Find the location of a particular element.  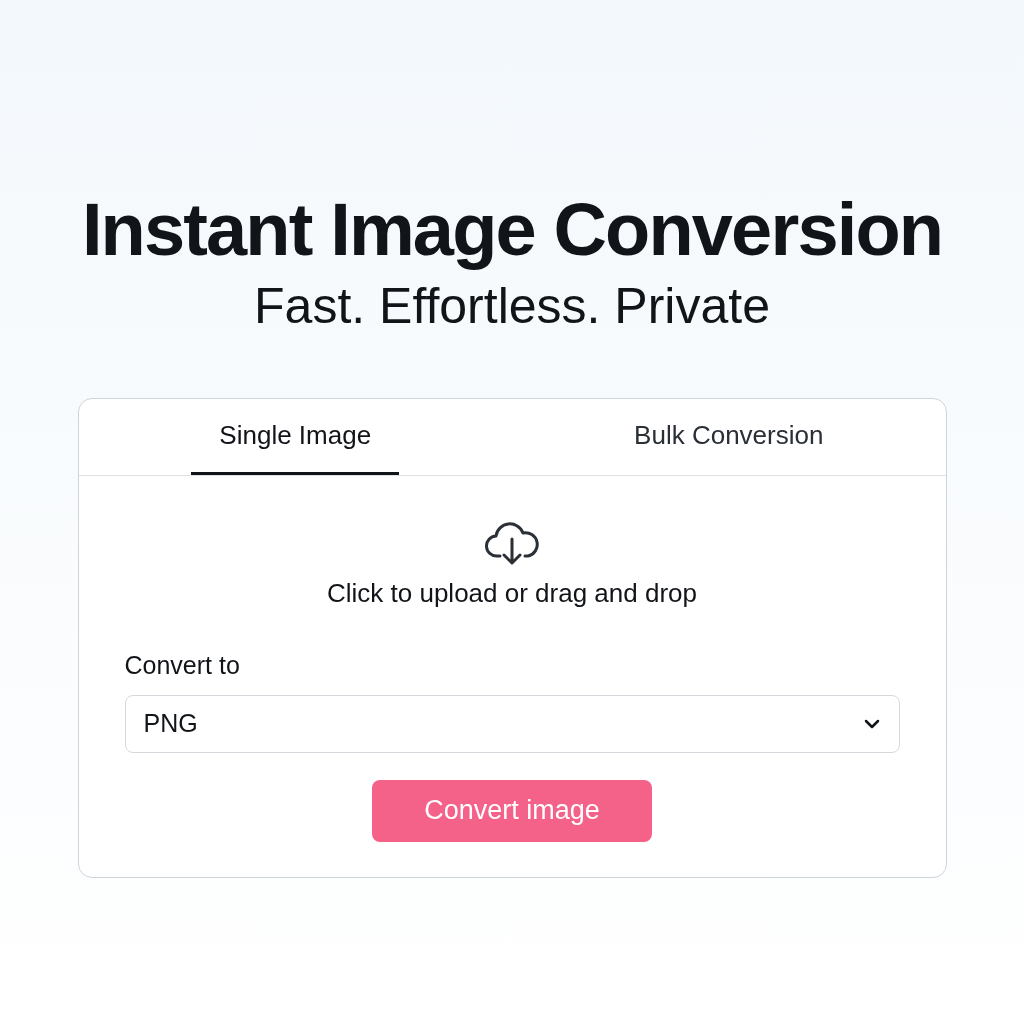

format-label: Convert to is located at coordinates (182, 665).